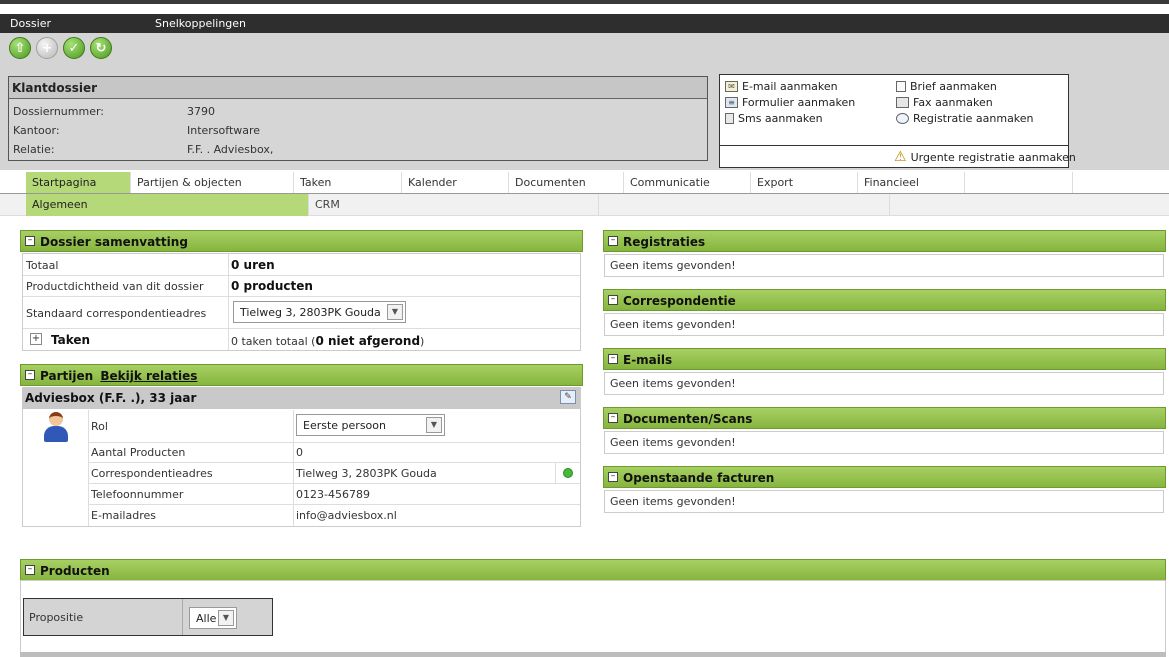 This screenshot has width=1169, height=657. Describe the element at coordinates (884, 265) in the screenshot. I see `registraties-body: Geen items gevonden!` at that location.